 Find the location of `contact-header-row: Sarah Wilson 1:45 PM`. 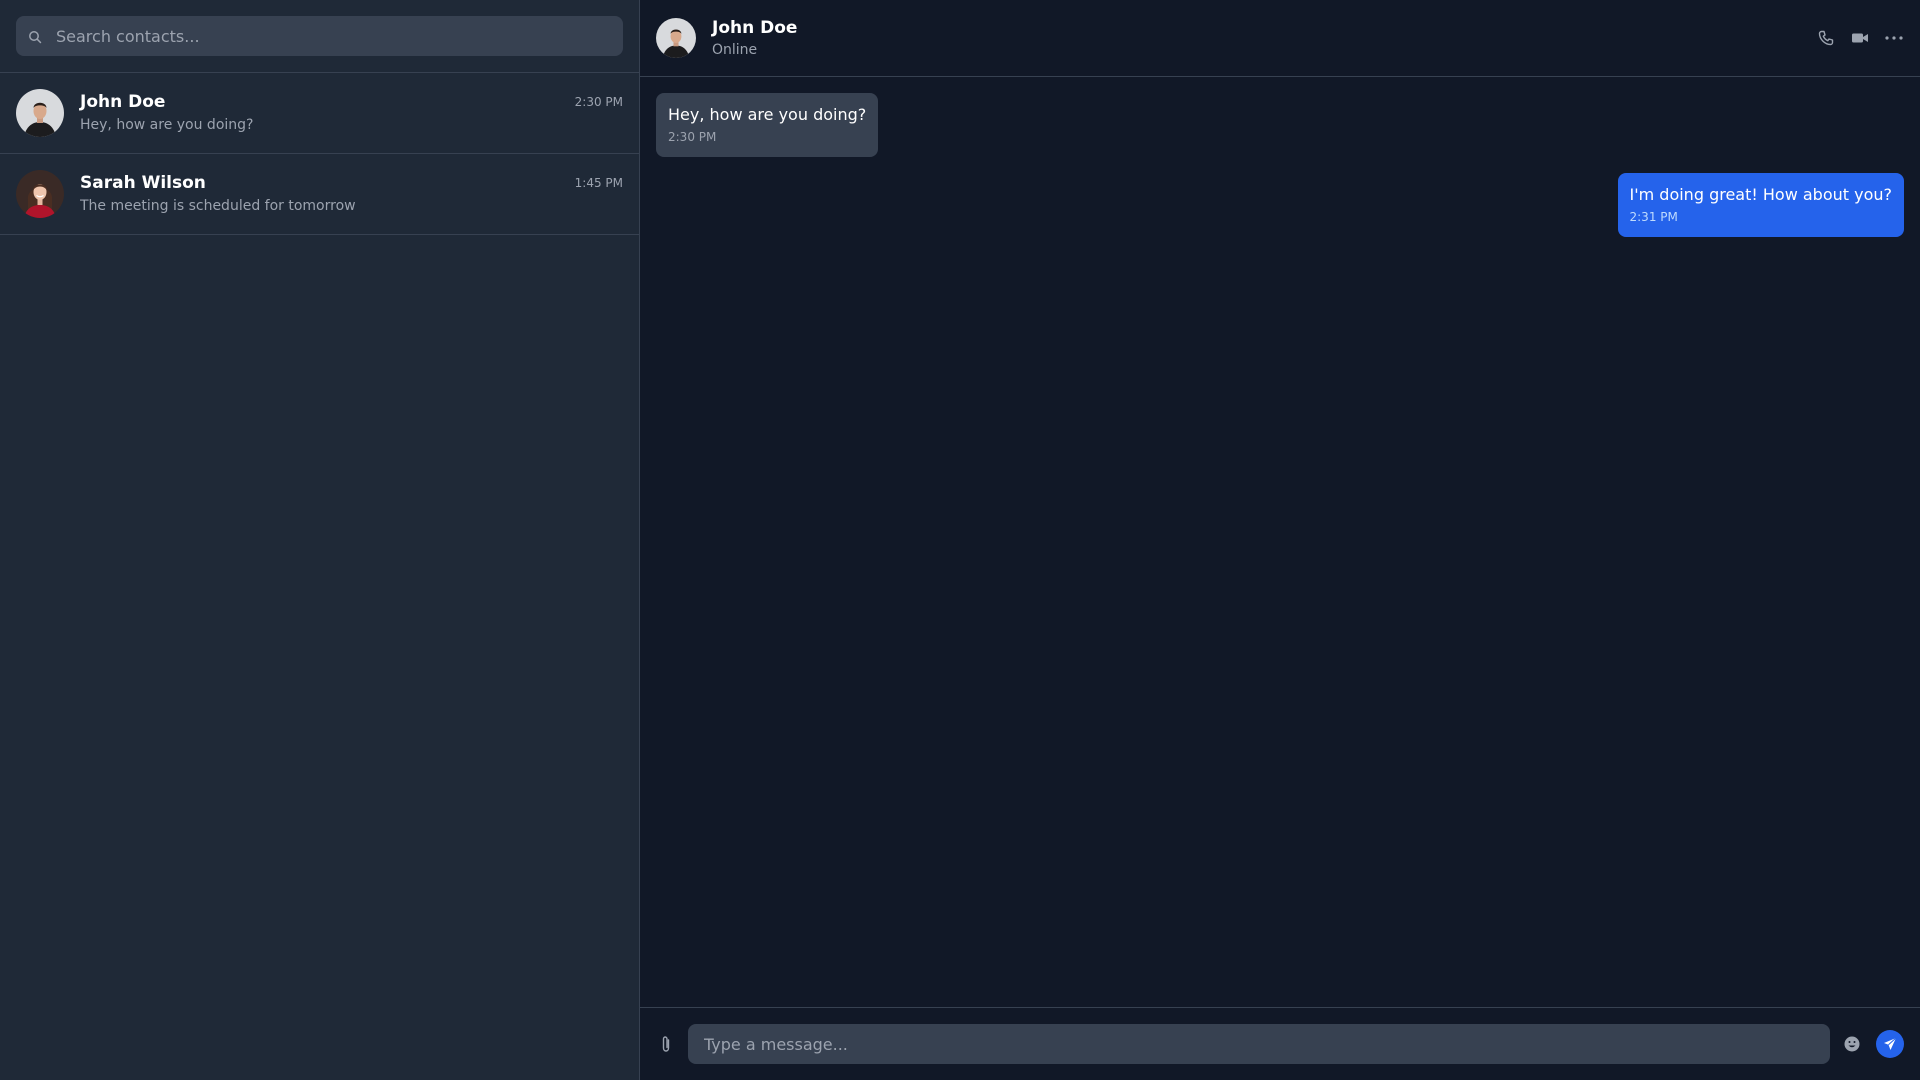

contact-header-row: Sarah Wilson 1:45 PM is located at coordinates (351, 183).